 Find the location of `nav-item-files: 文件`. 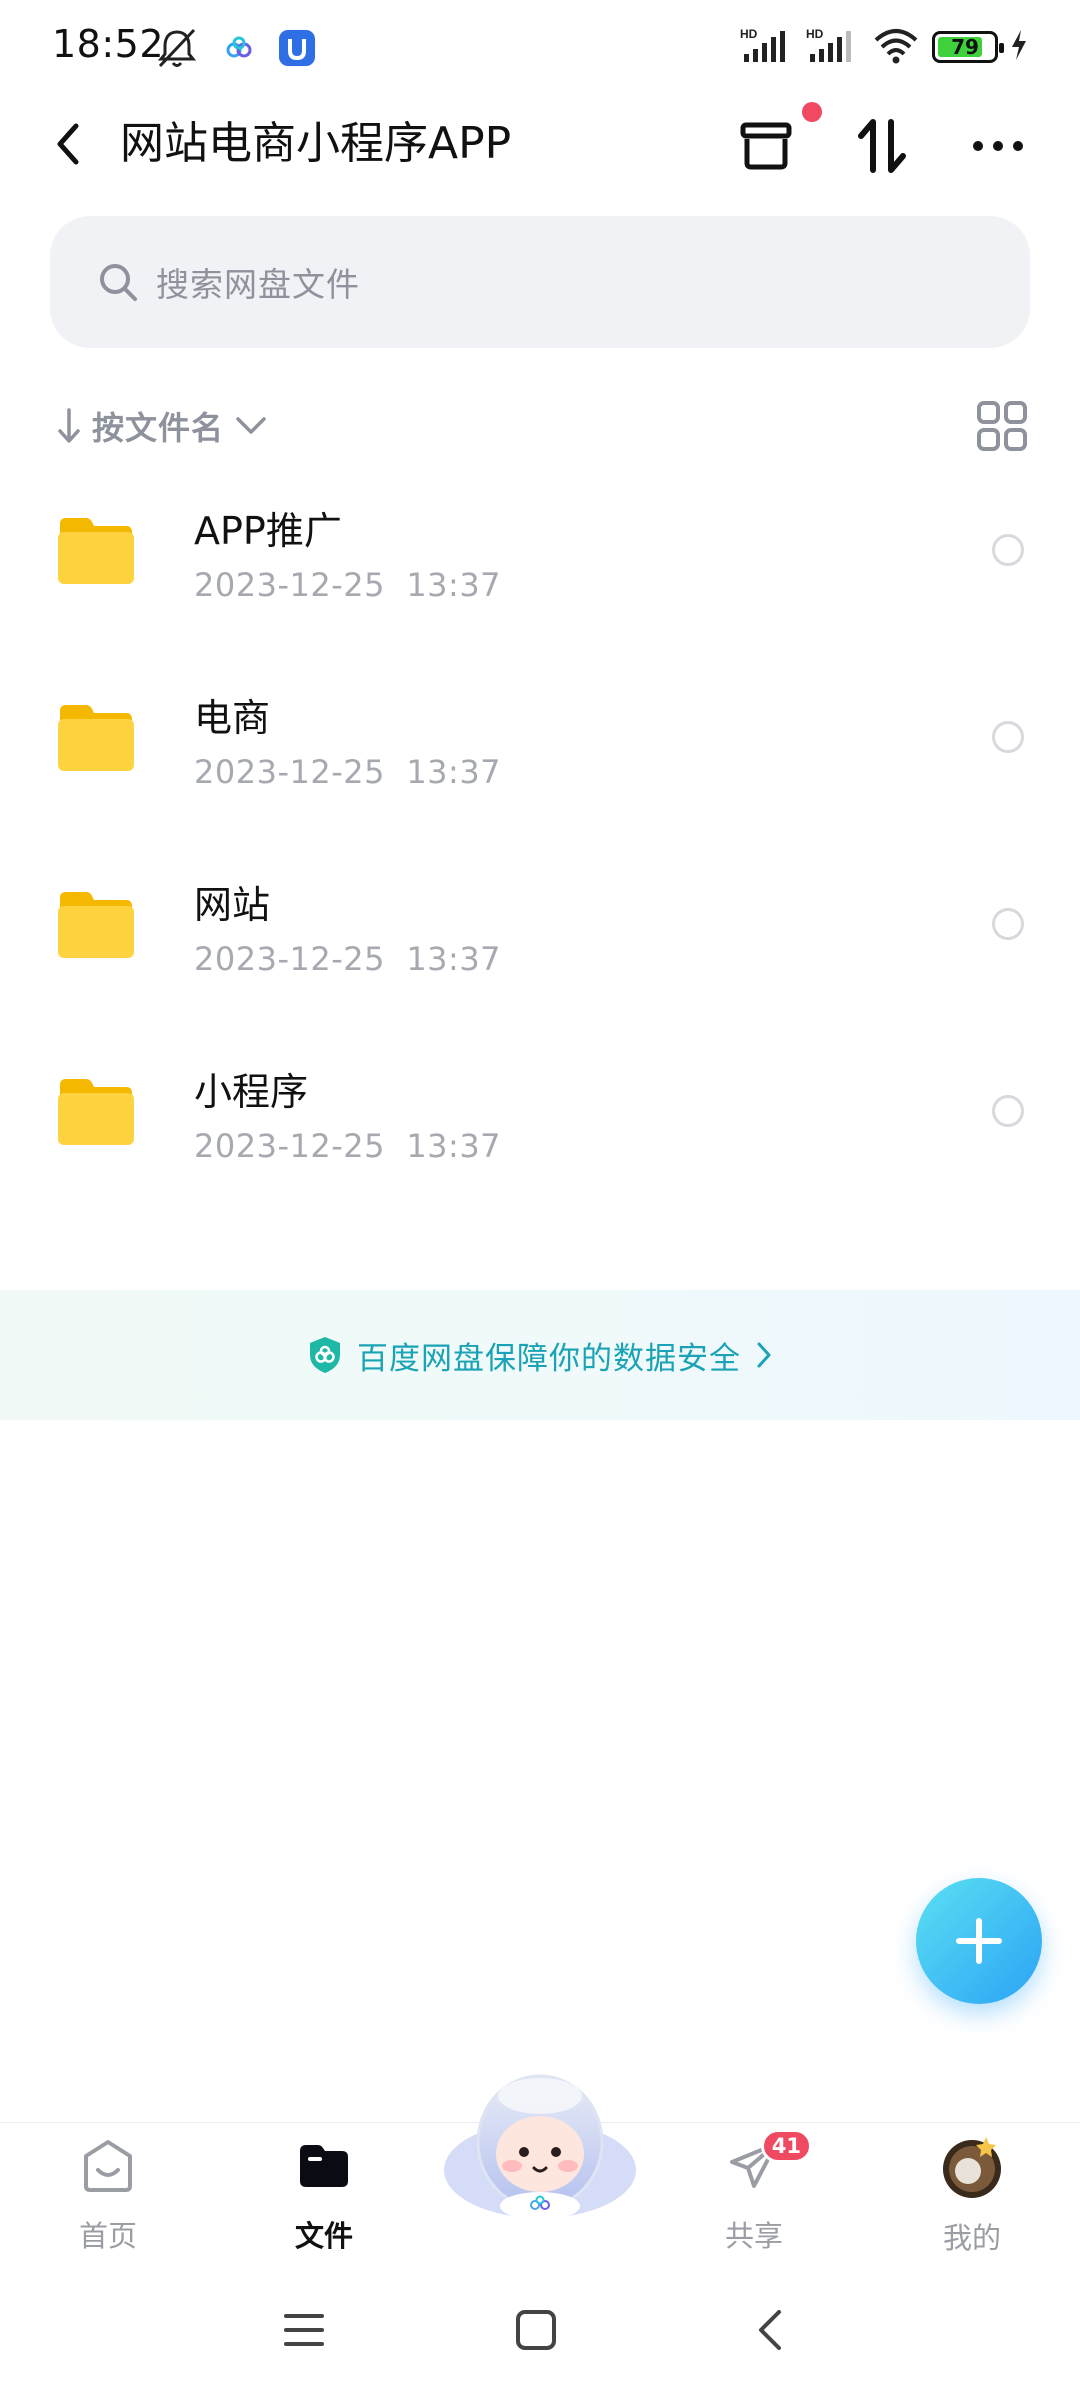

nav-item-files: 文件 is located at coordinates (324, 2195).